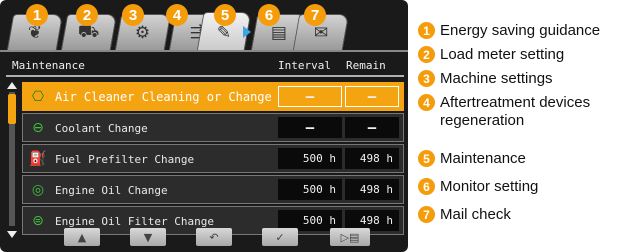 This screenshot has width=627, height=252. What do you see at coordinates (87, 15) in the screenshot?
I see `tab-number-badge-2: 2` at bounding box center [87, 15].